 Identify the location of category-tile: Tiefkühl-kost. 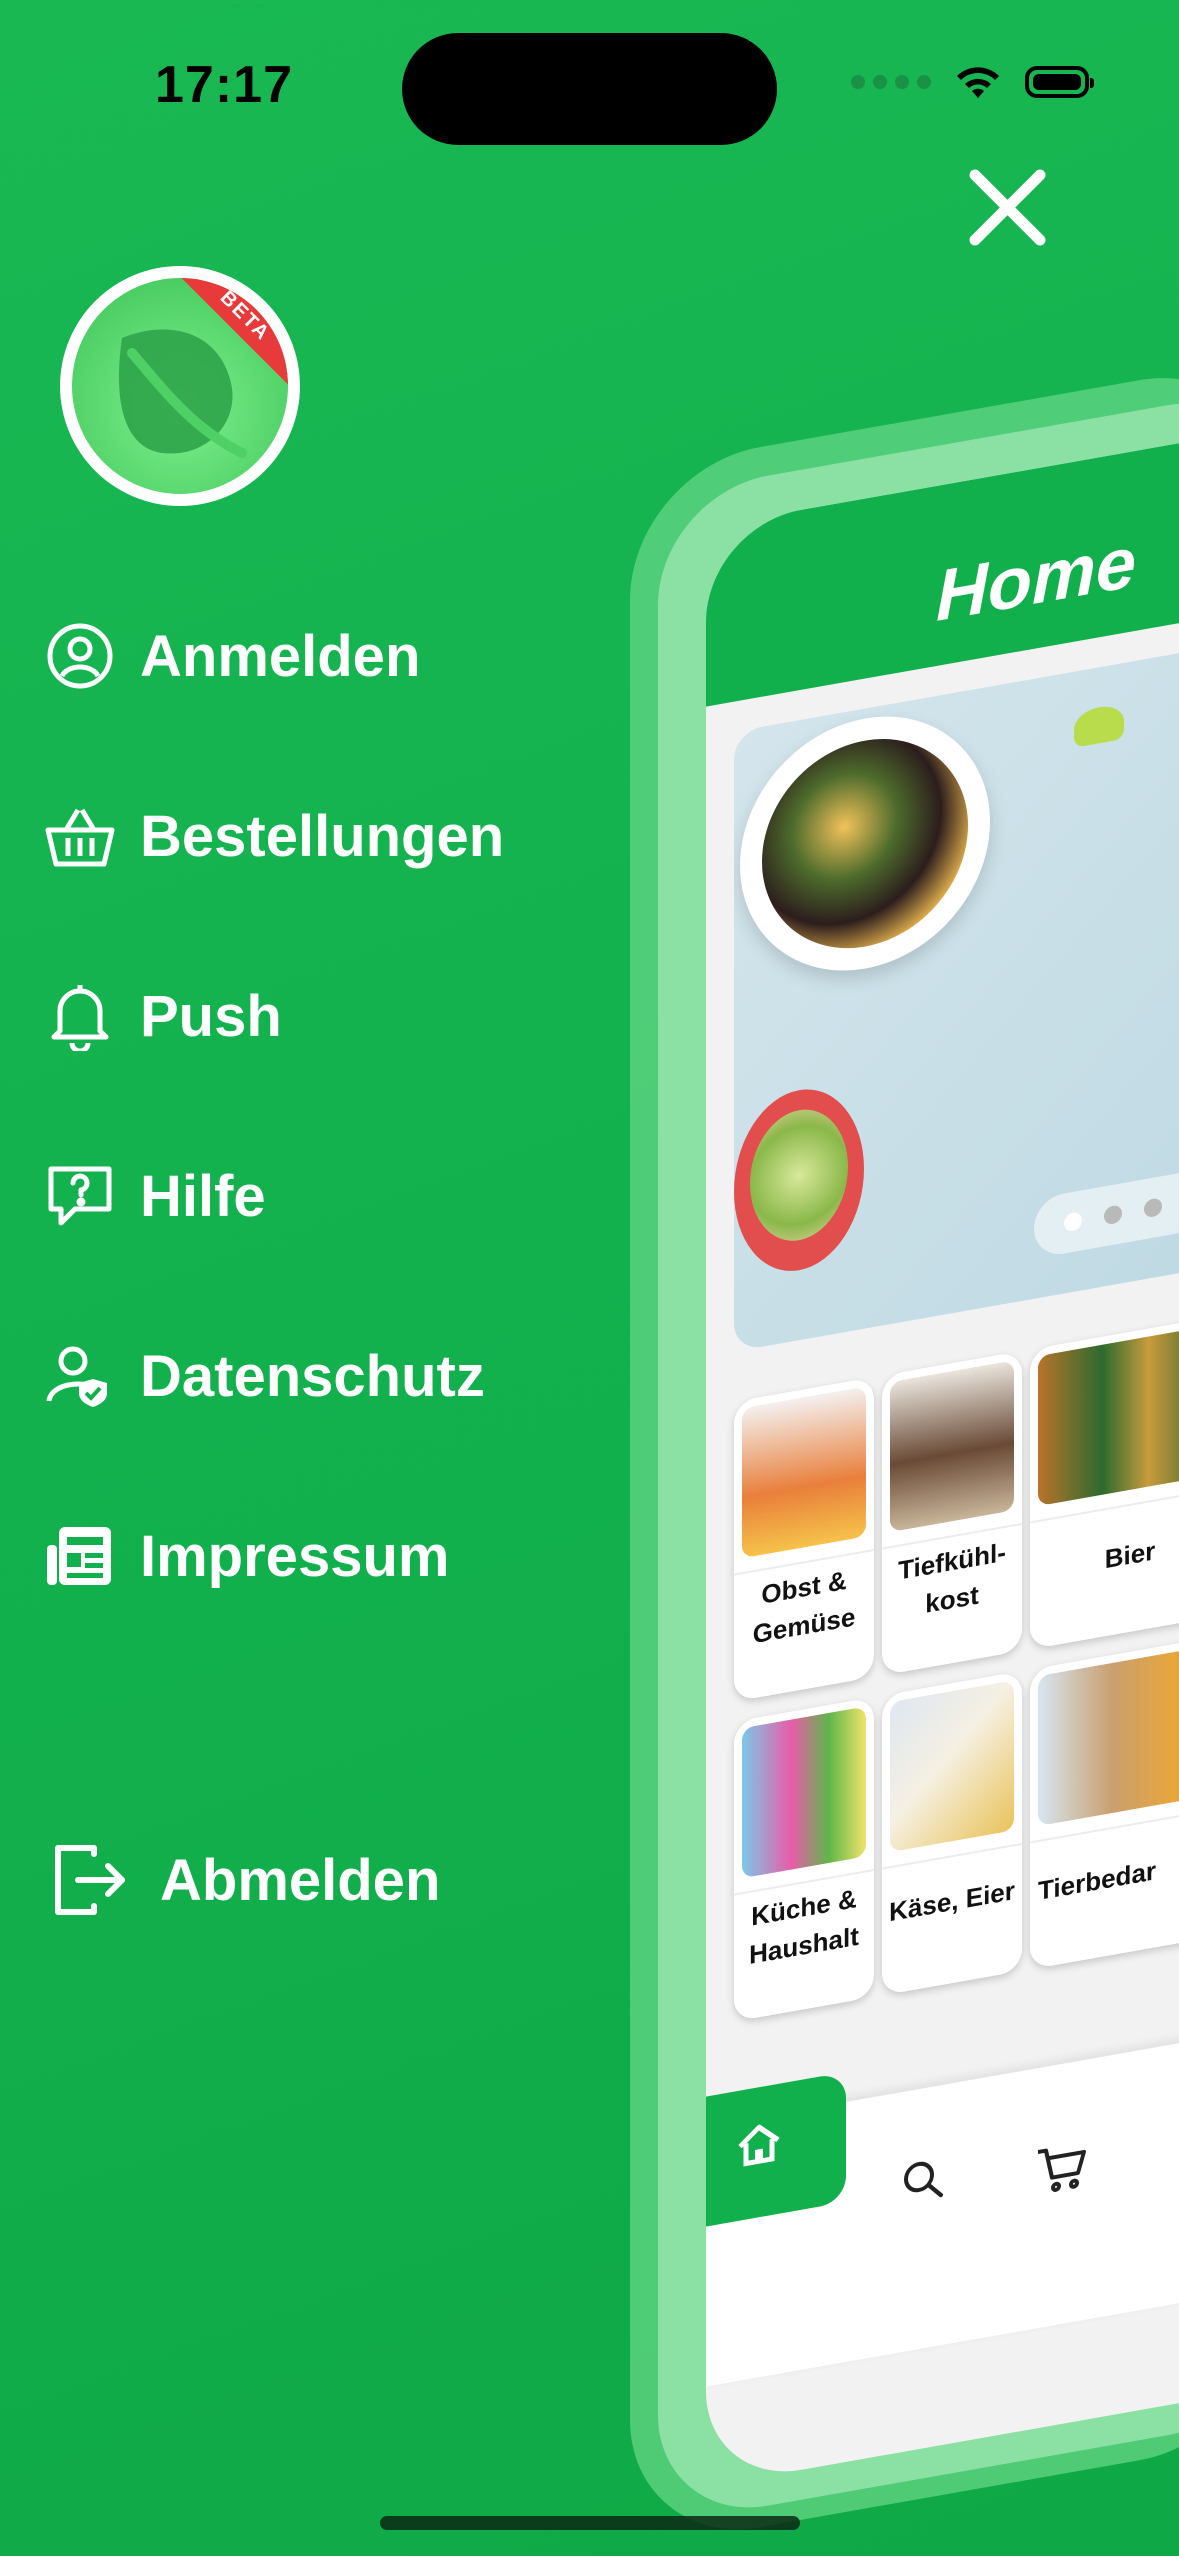
(952, 1513).